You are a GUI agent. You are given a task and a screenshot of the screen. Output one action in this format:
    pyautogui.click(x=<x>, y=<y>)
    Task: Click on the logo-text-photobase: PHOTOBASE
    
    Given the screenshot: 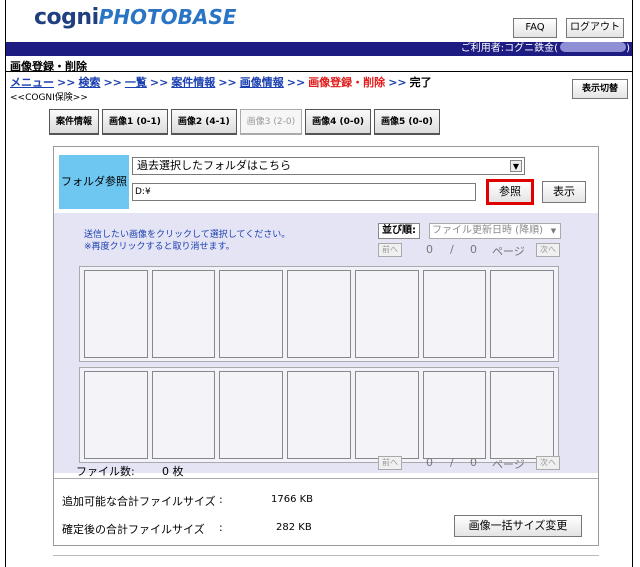 What is the action you would take?
    pyautogui.click(x=167, y=17)
    